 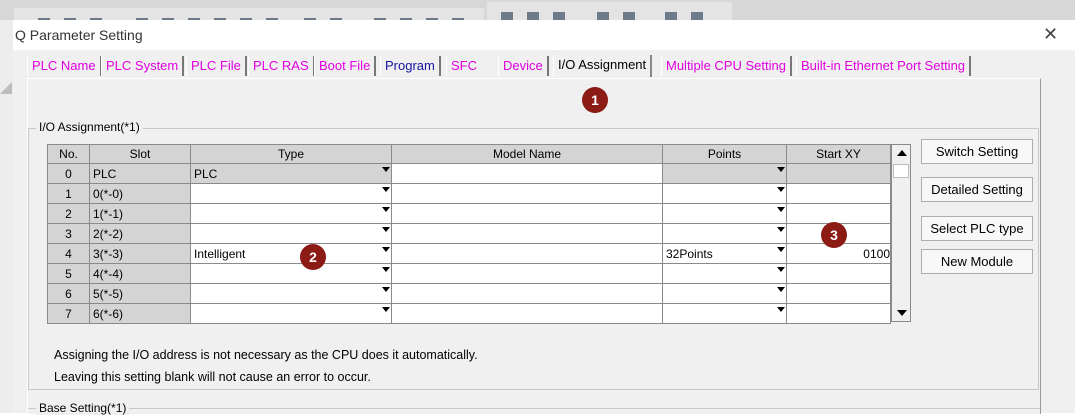 What do you see at coordinates (977, 189) in the screenshot?
I see `detailed-setting-button: Detailed Setting` at bounding box center [977, 189].